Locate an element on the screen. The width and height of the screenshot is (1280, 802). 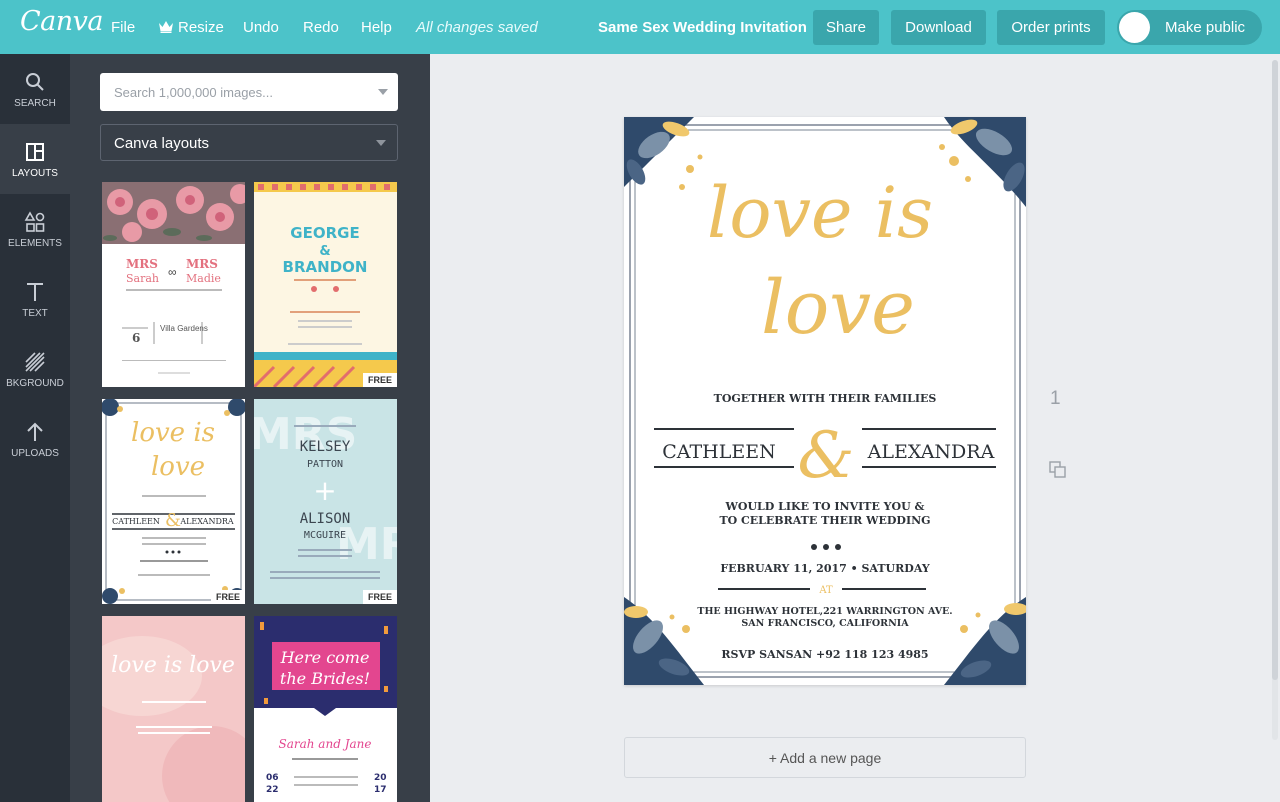
thumb-name: MRS is located at coordinates (142, 264).